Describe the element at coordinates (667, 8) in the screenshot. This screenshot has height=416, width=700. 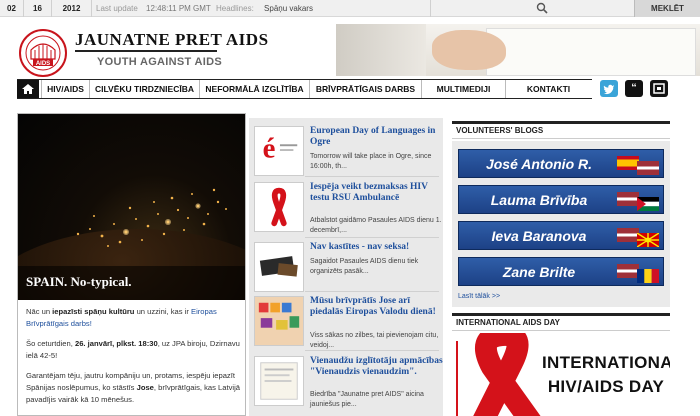
I see `search-button: MEKLĒT` at that location.